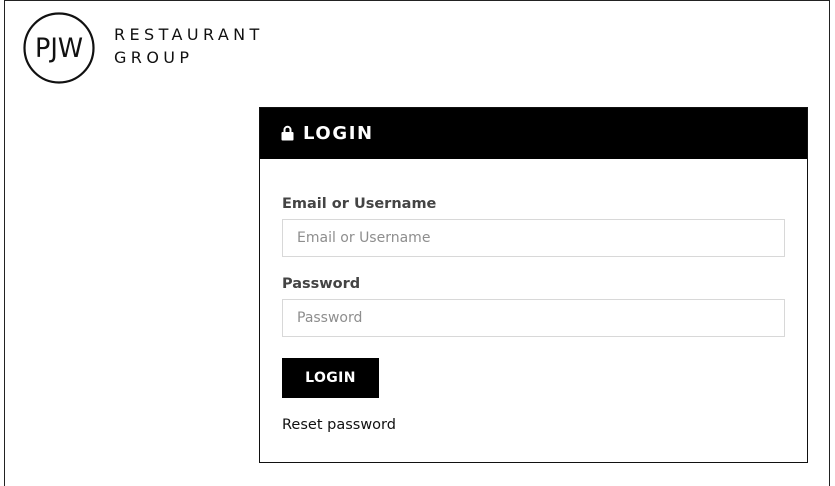 Image resolution: width=835 pixels, height=486 pixels. I want to click on lock-icon, so click(287, 132).